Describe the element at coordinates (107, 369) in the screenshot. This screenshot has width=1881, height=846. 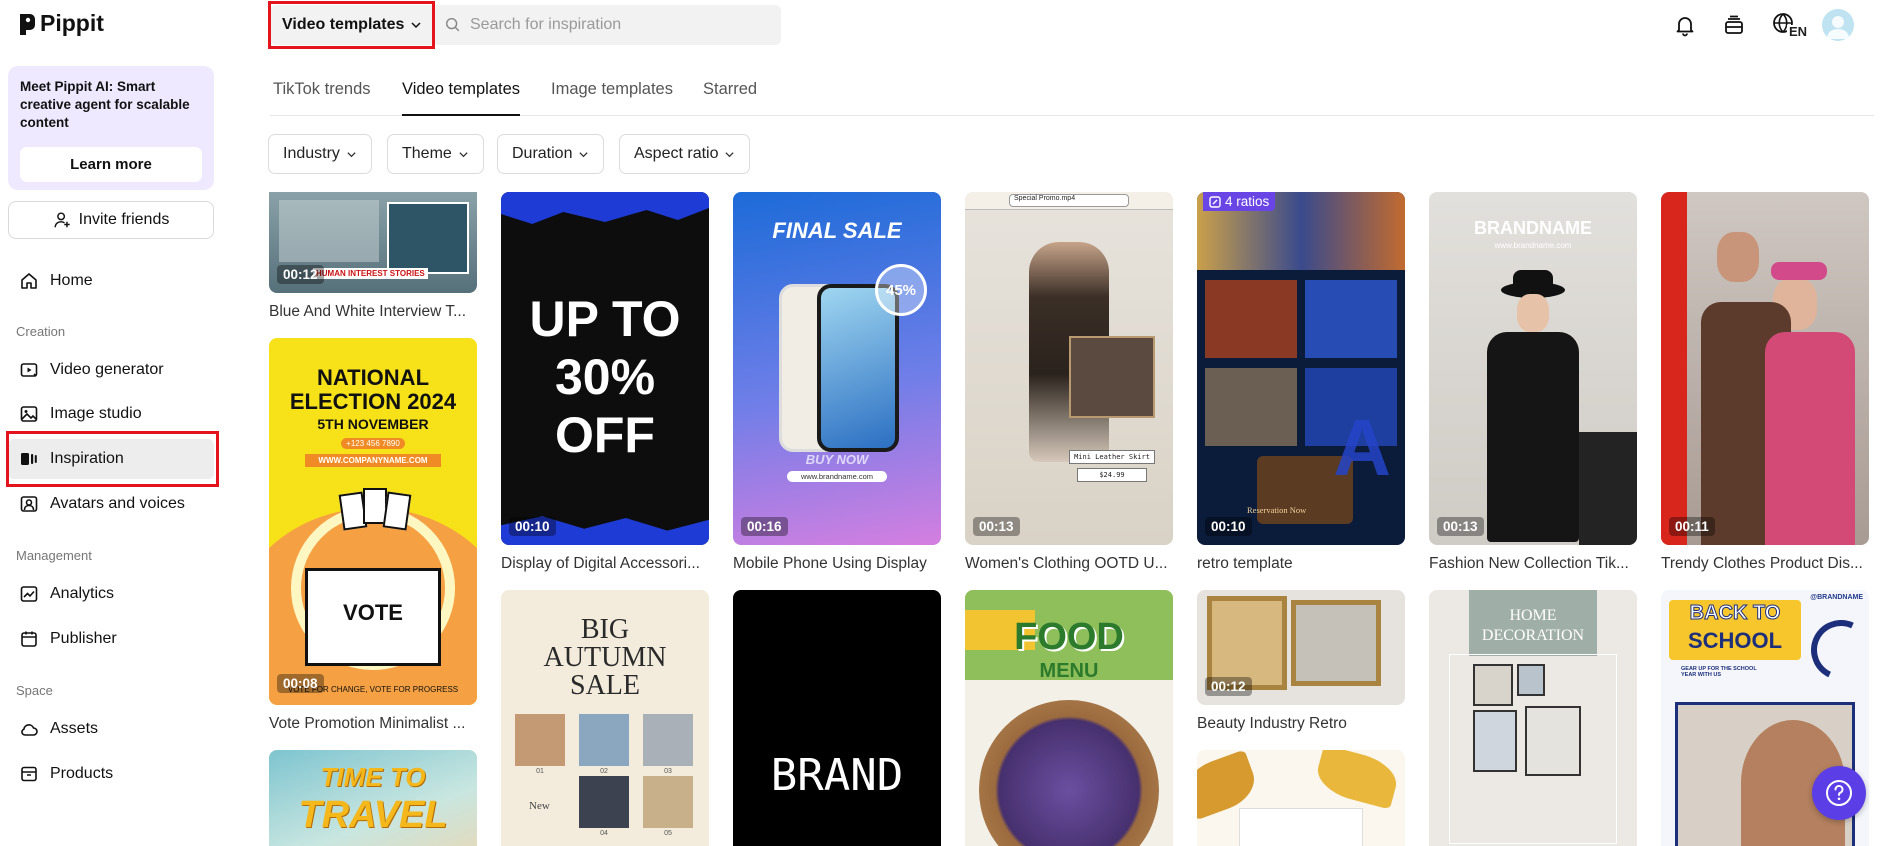
I see `sidebar-item-label: Video generator` at that location.